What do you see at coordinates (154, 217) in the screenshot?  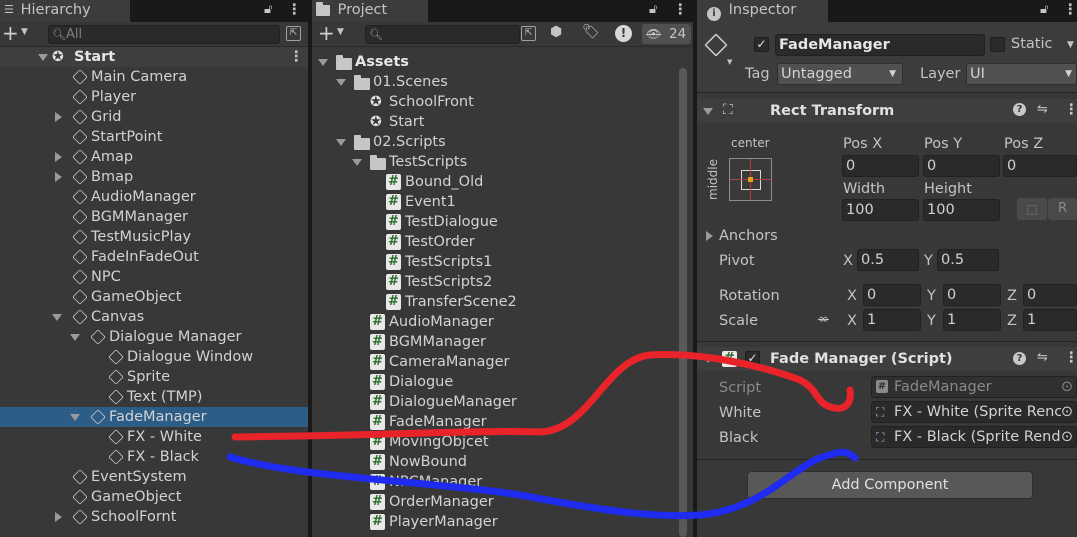 I see `hierarchy-item: BGMManager` at bounding box center [154, 217].